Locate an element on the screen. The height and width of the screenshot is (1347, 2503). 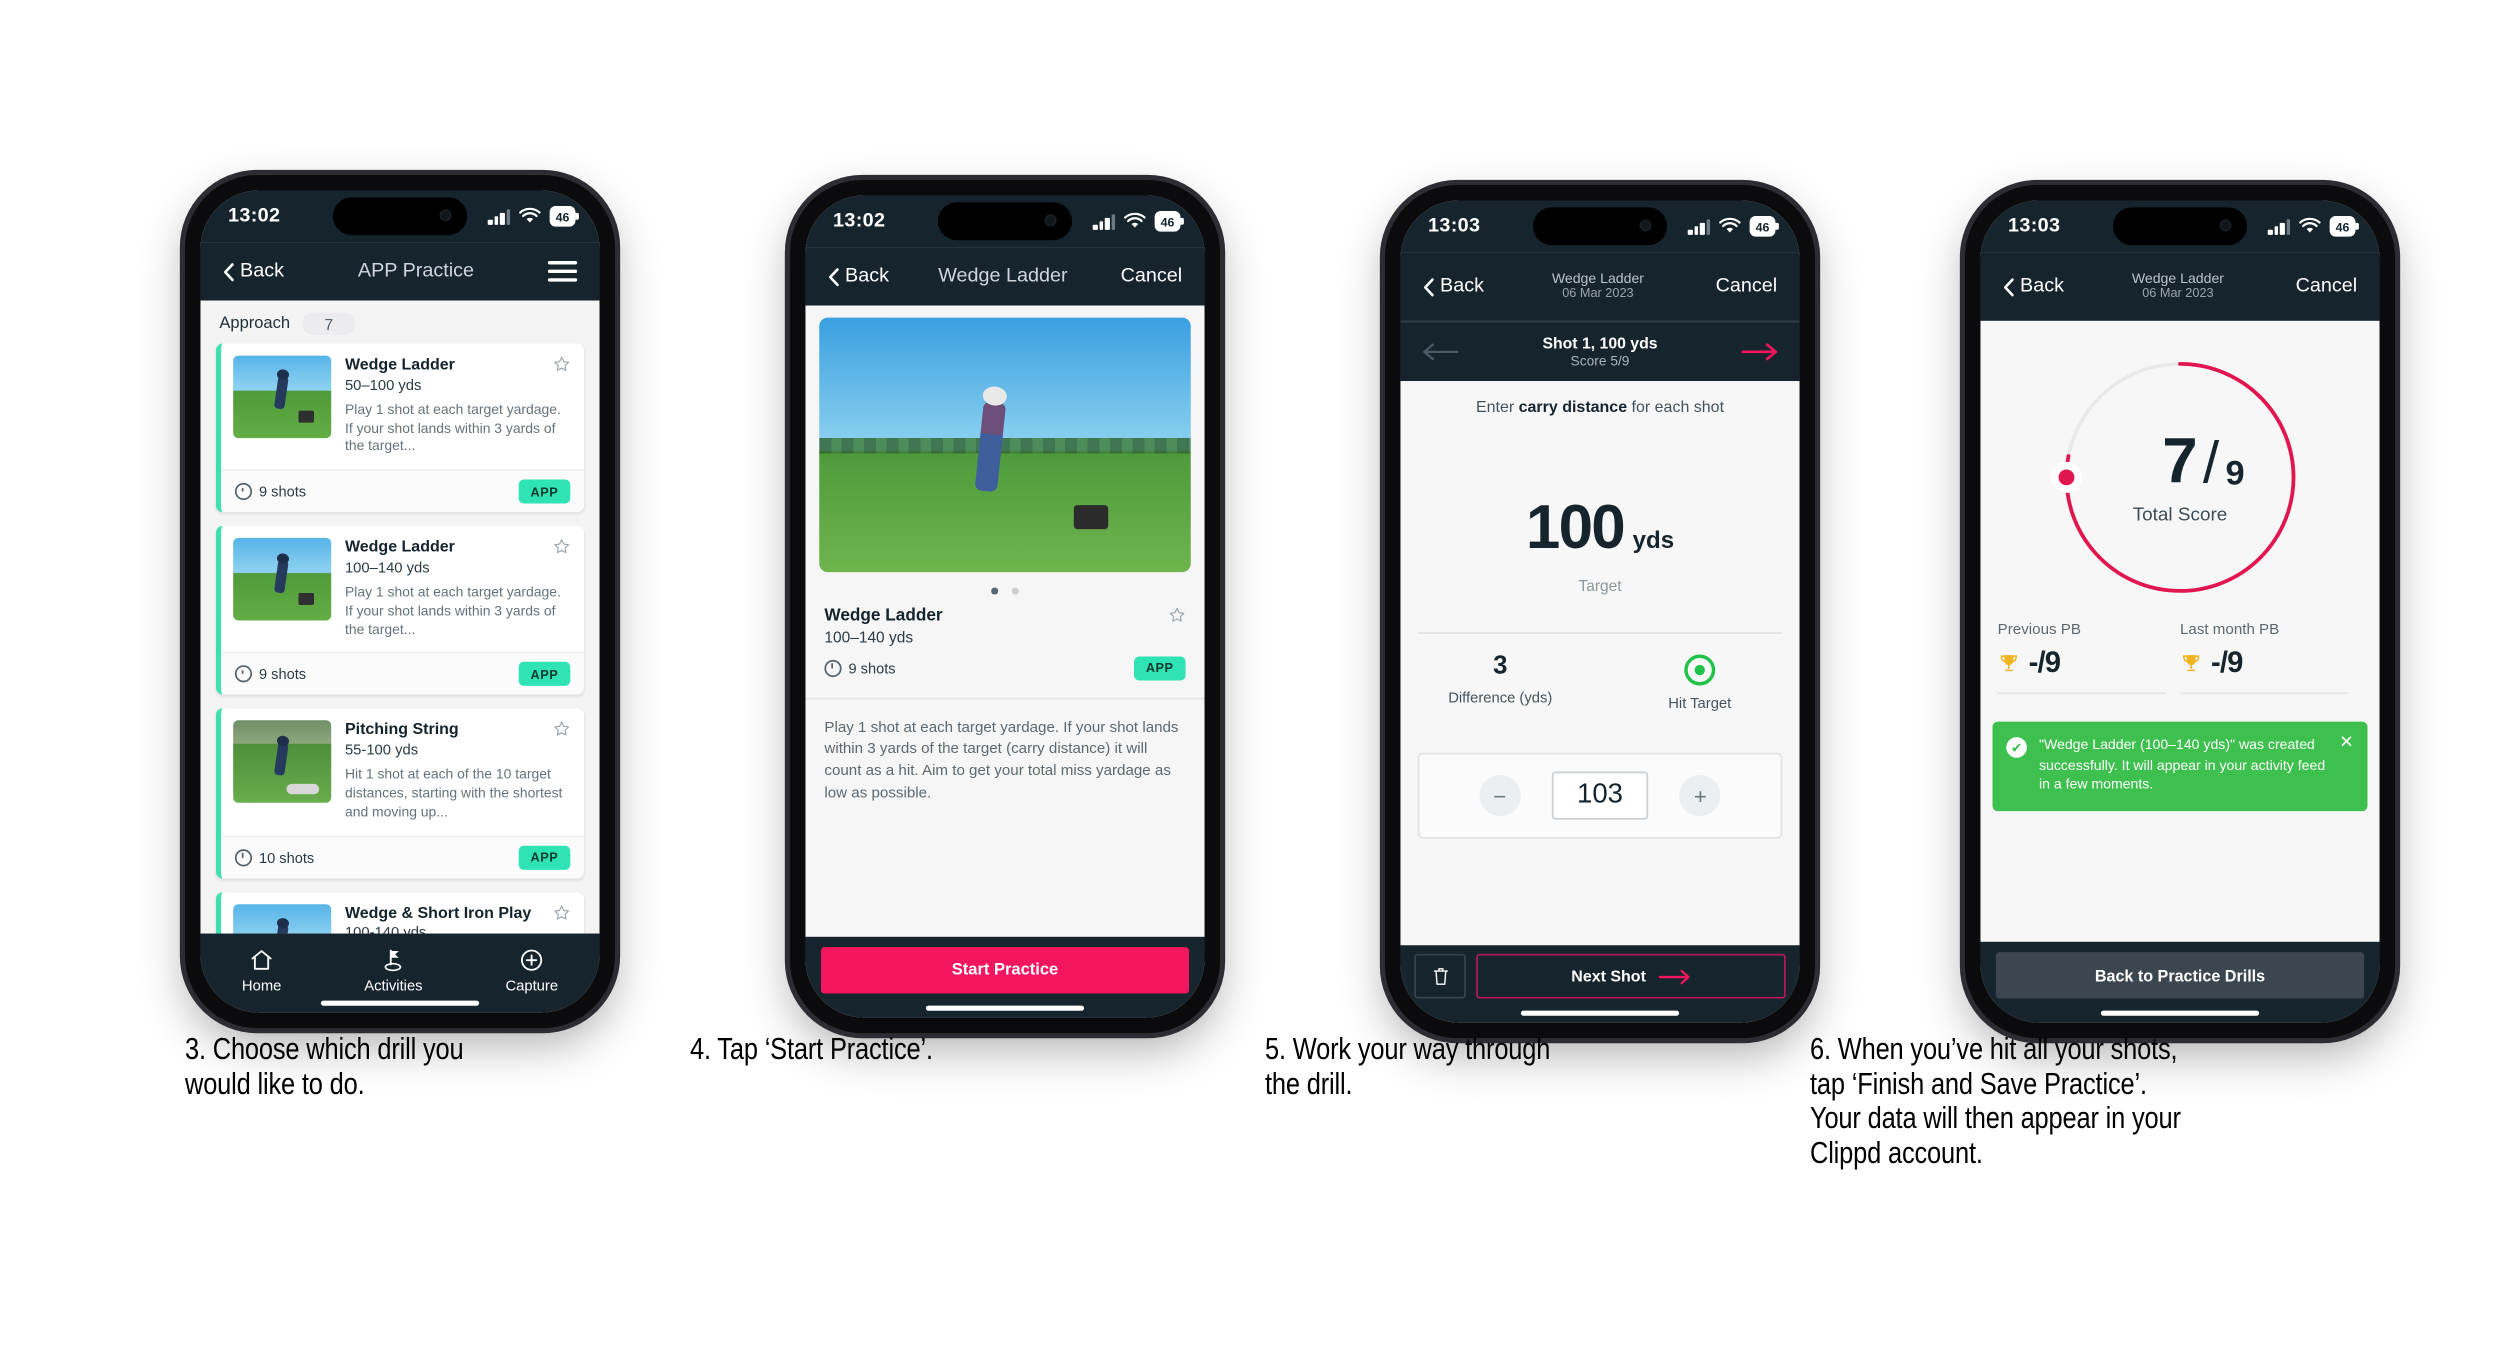
previous-pb: Previous PB -/9 is located at coordinates (2088, 657).